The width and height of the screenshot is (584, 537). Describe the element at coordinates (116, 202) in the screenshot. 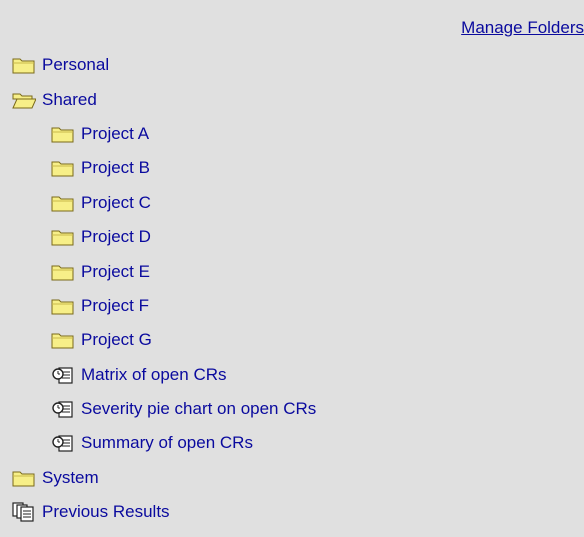

I see `tree-item-label: Project C` at that location.